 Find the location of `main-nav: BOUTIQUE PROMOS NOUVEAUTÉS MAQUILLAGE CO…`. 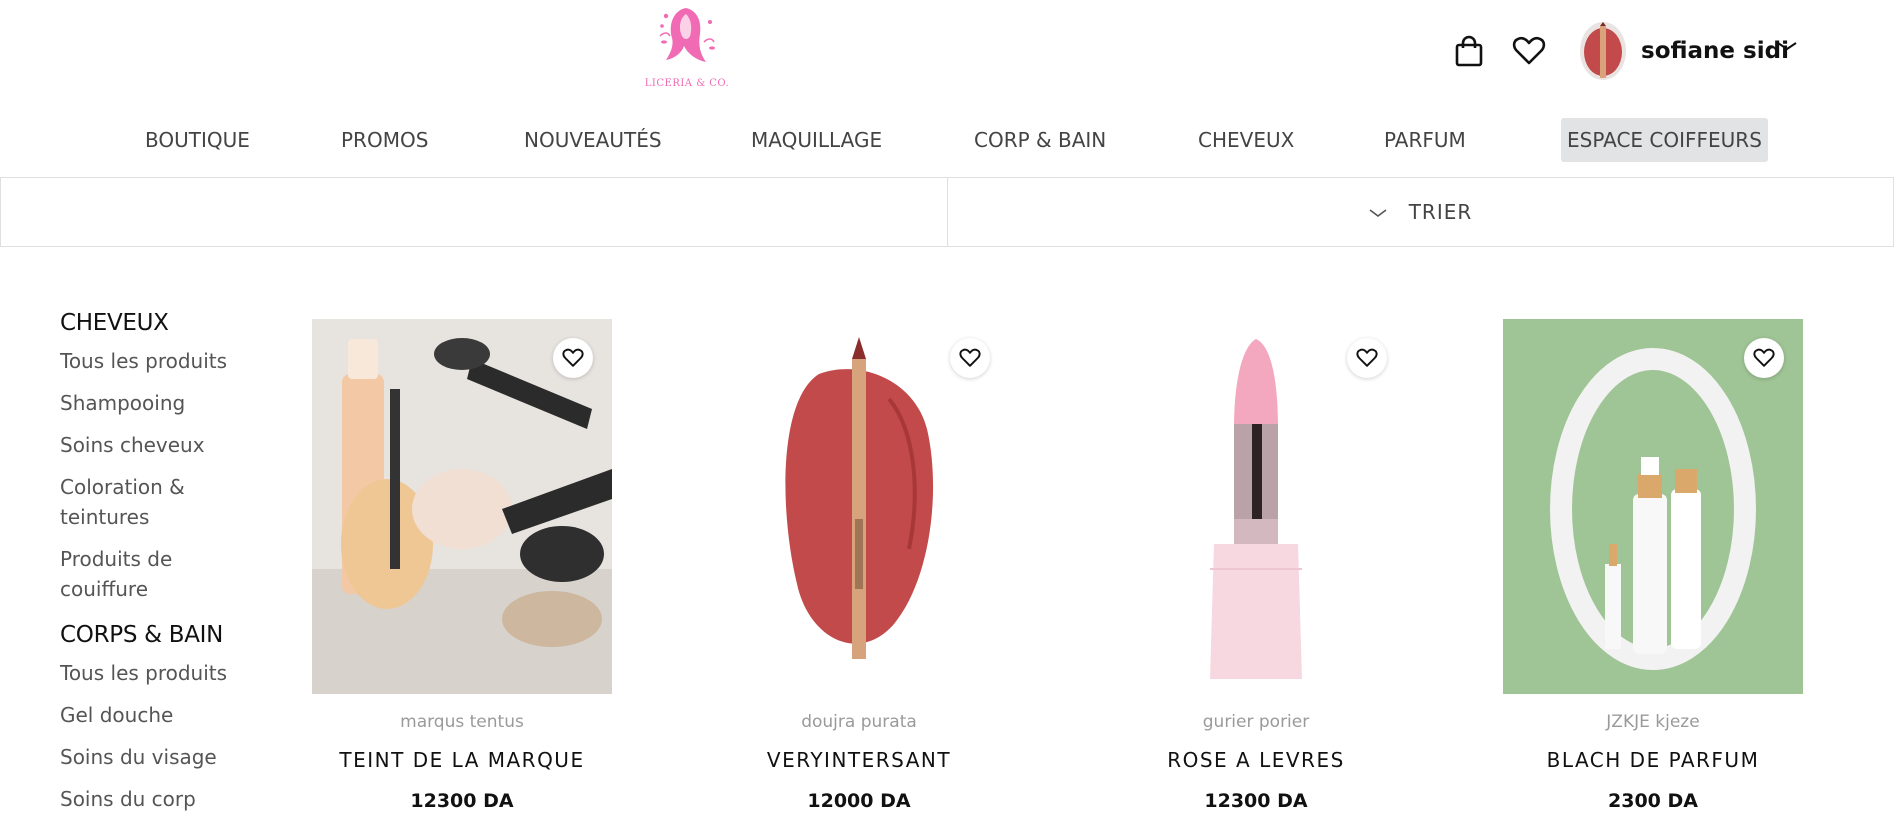

main-nav: BOUTIQUE PROMOS NOUVEAUTÉS MAQUILLAGE CO… is located at coordinates (947, 140).